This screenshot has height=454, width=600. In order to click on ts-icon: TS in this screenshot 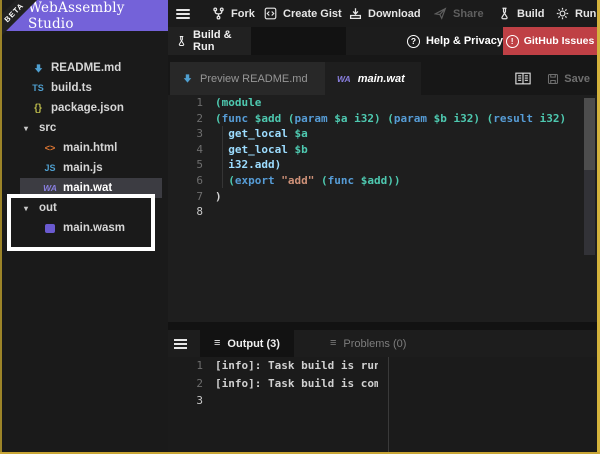, I will do `click(38, 88)`.